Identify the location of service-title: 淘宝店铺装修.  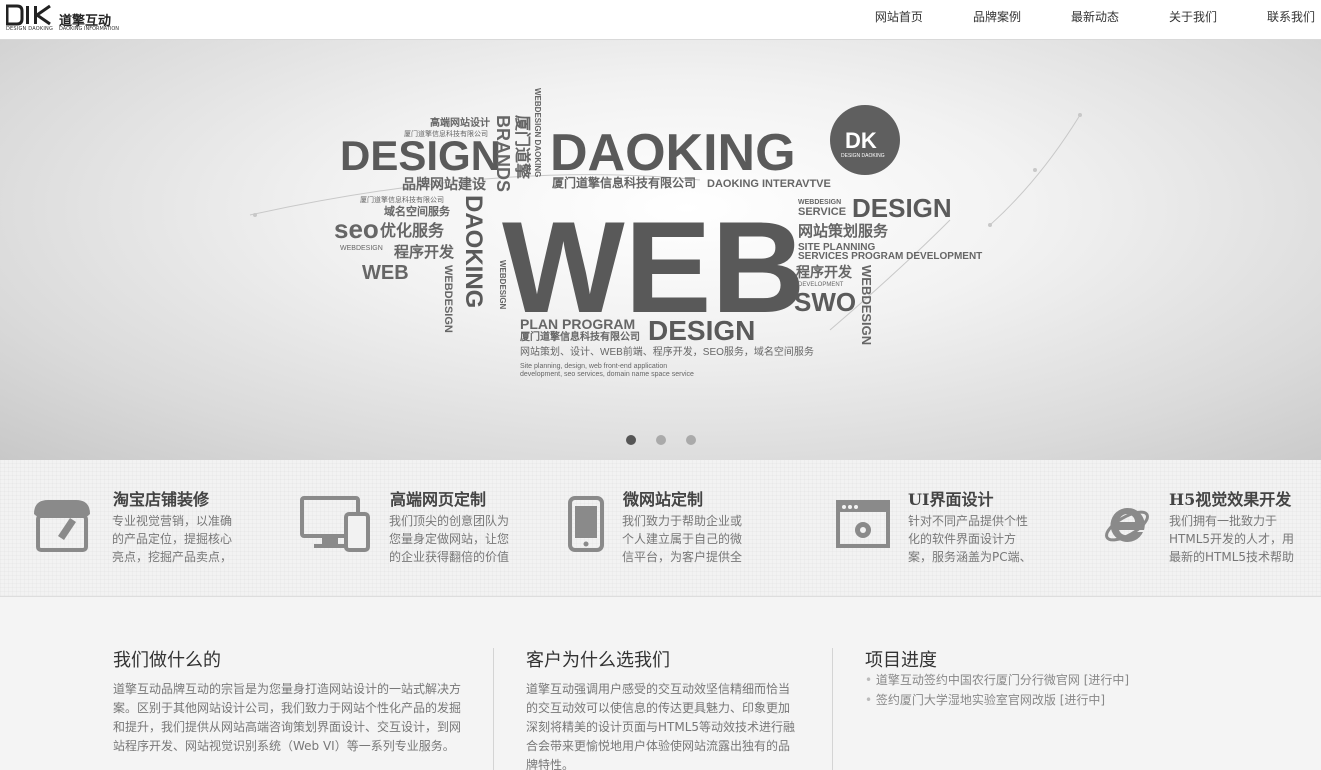
(161, 499).